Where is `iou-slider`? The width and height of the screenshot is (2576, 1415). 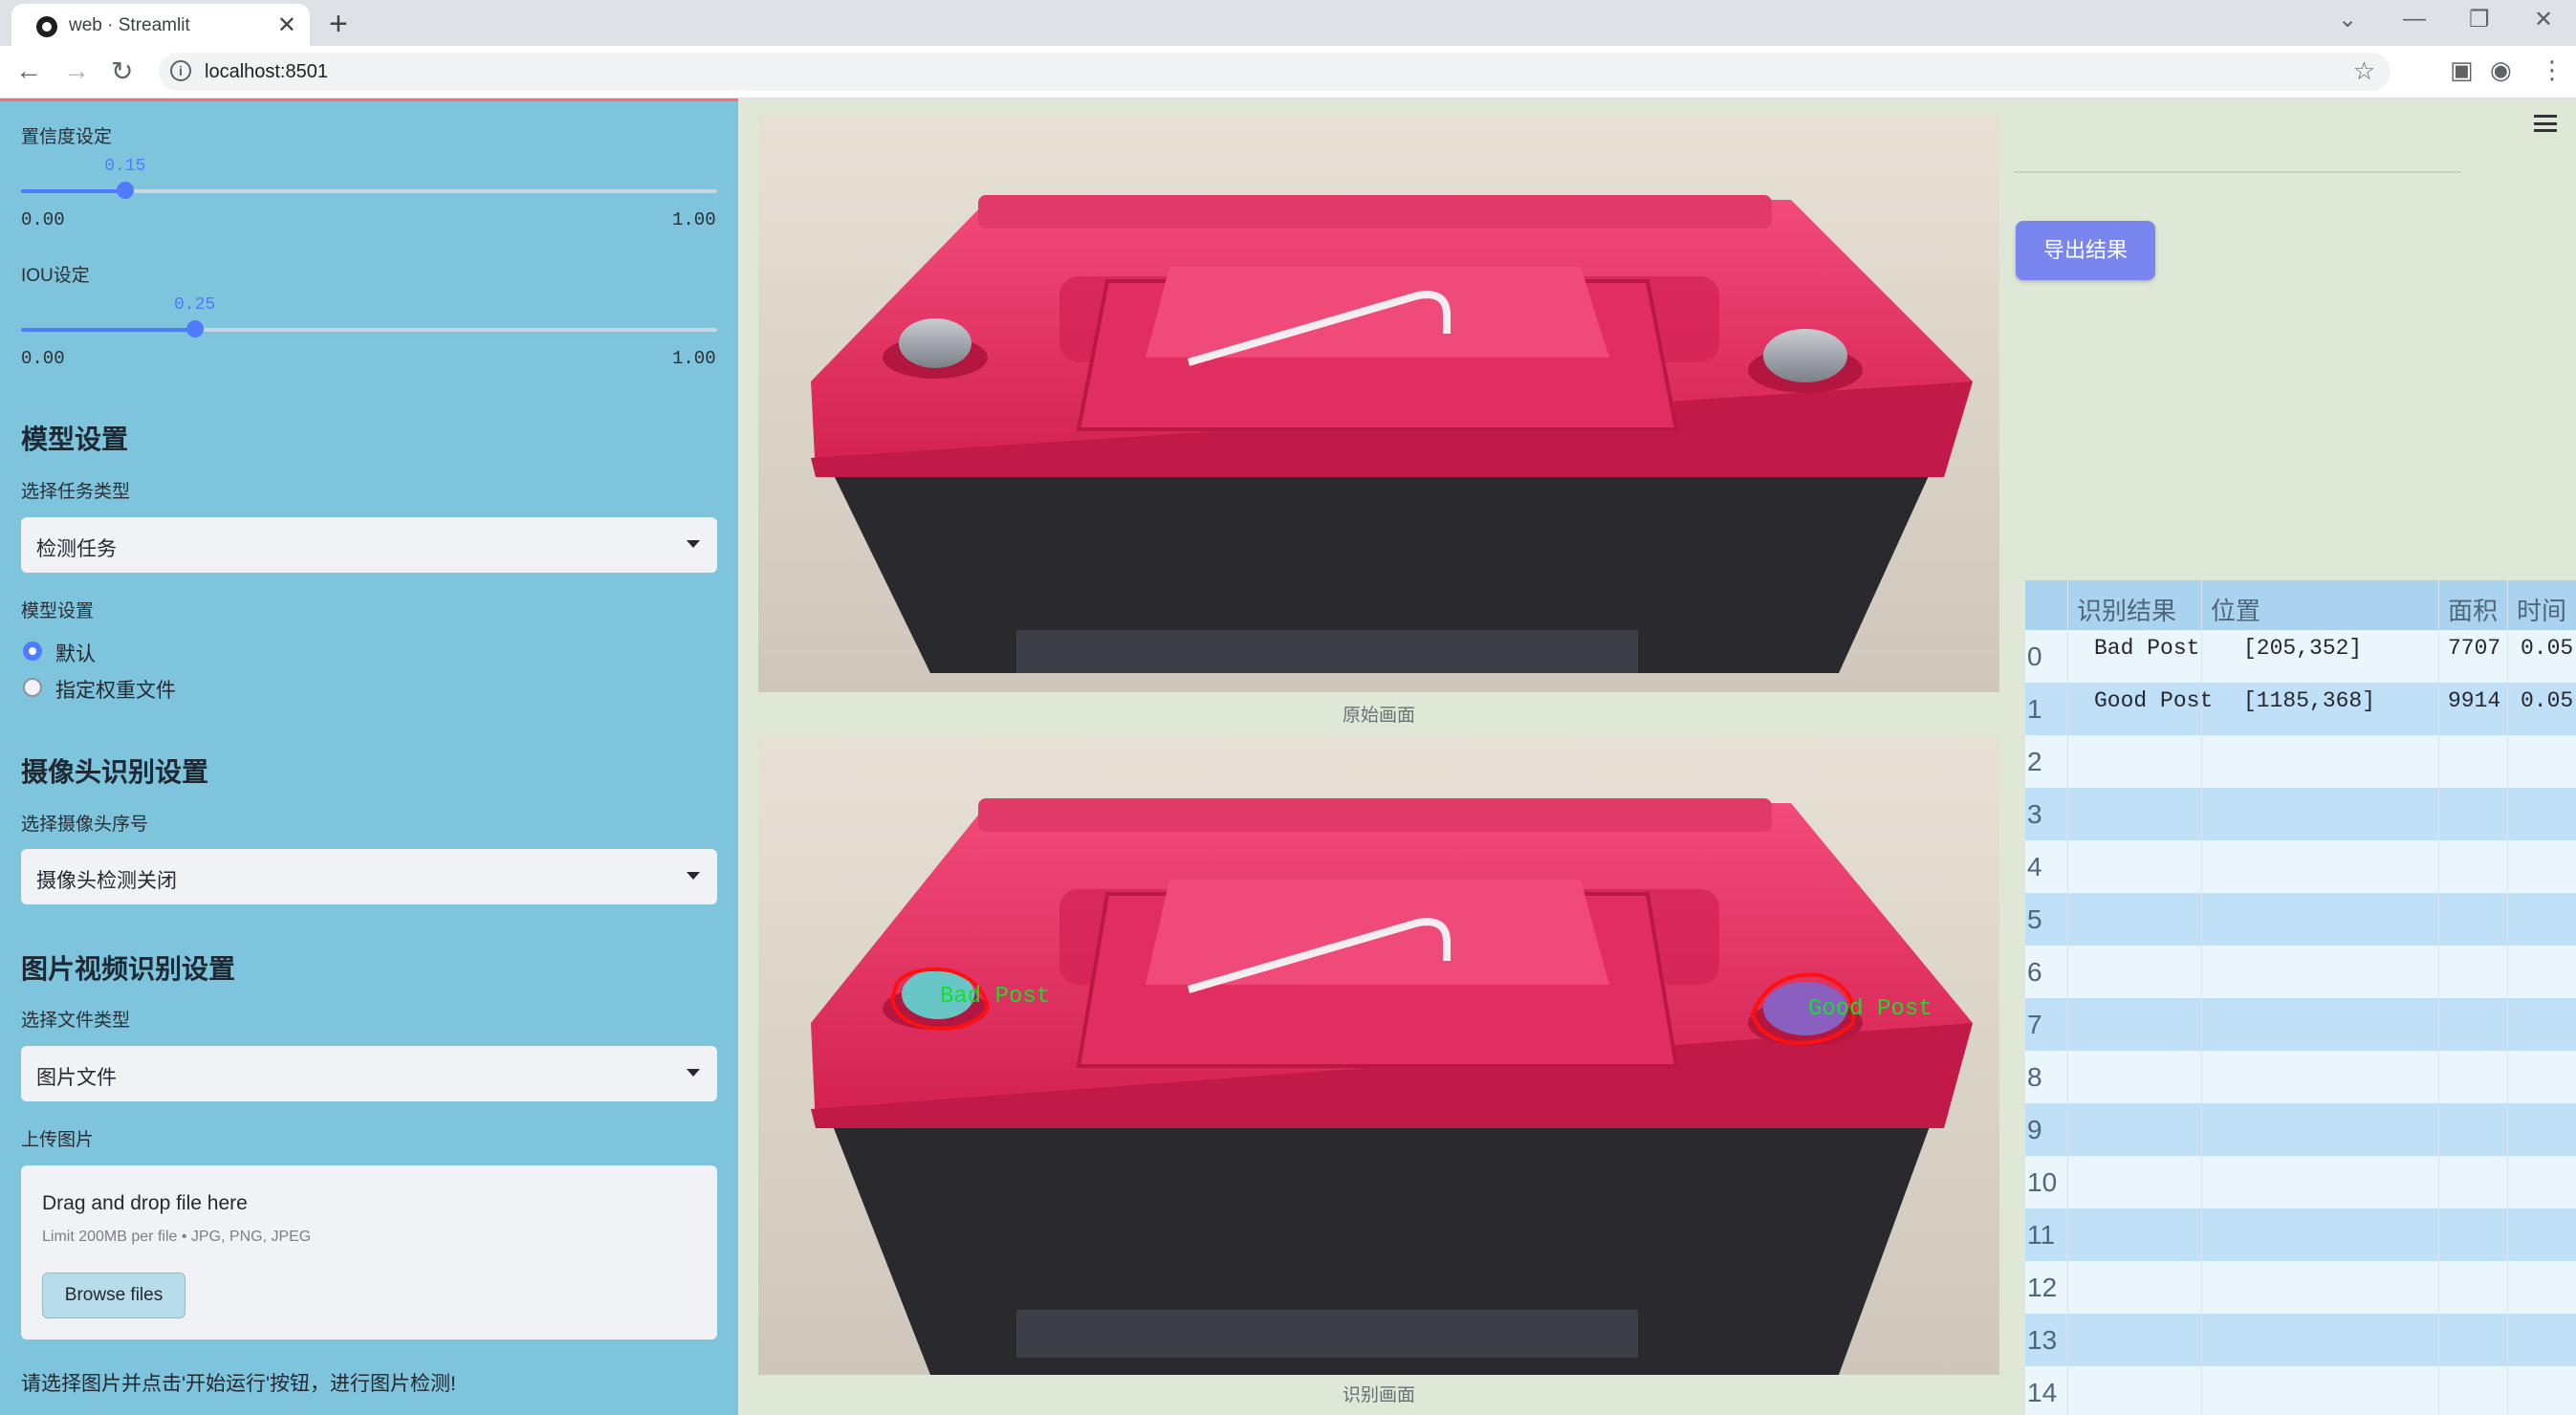
iou-slider is located at coordinates (369, 328).